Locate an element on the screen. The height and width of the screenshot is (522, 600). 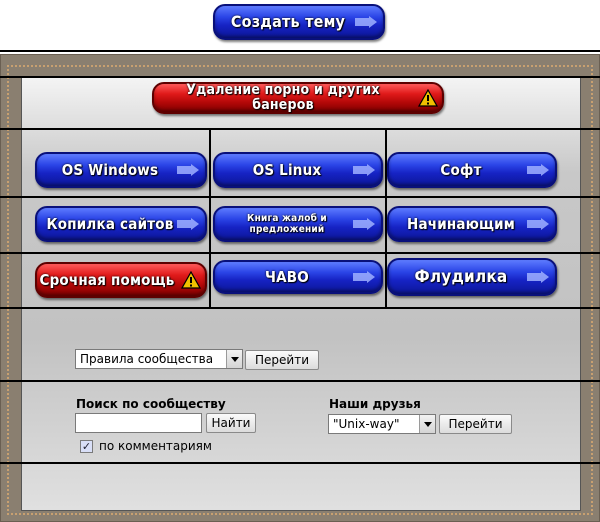
forum-sites-label: Копилка сайтов is located at coordinates (110, 223).